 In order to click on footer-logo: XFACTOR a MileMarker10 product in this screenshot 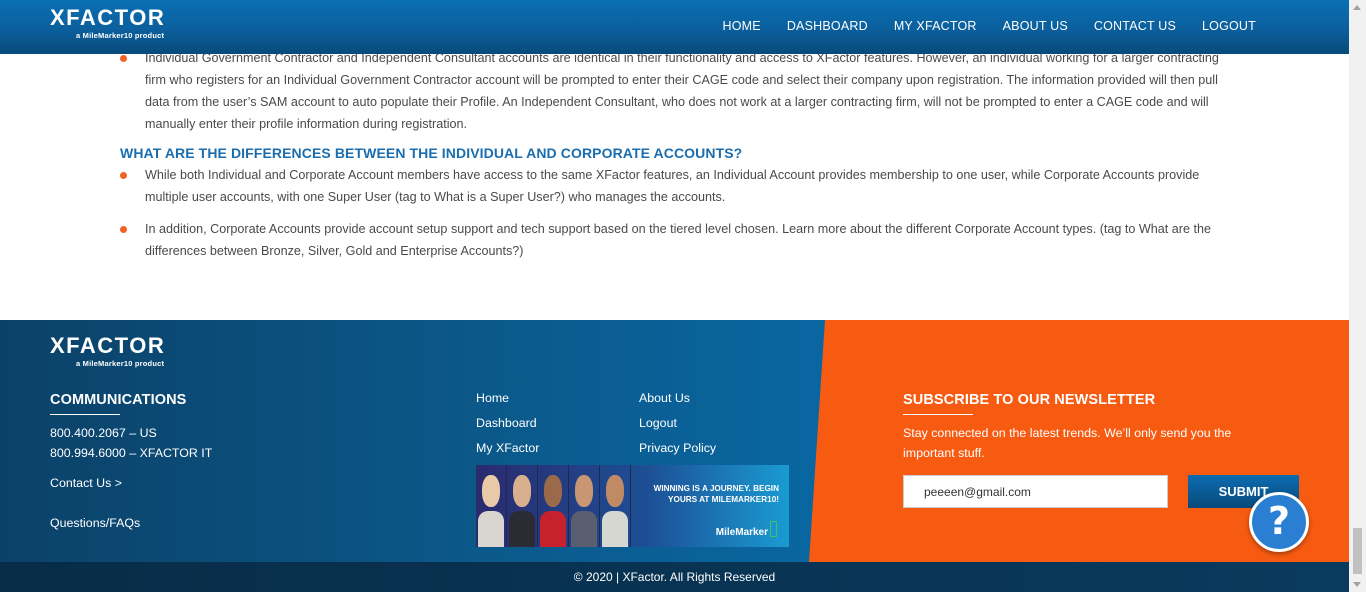, I will do `click(108, 351)`.